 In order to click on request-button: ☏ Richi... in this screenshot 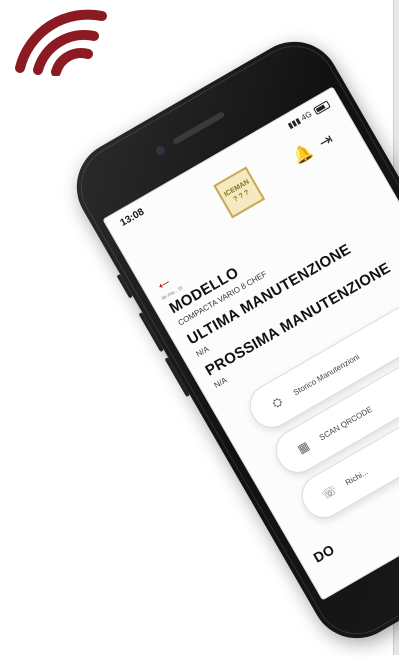, I will do `click(346, 451)`.